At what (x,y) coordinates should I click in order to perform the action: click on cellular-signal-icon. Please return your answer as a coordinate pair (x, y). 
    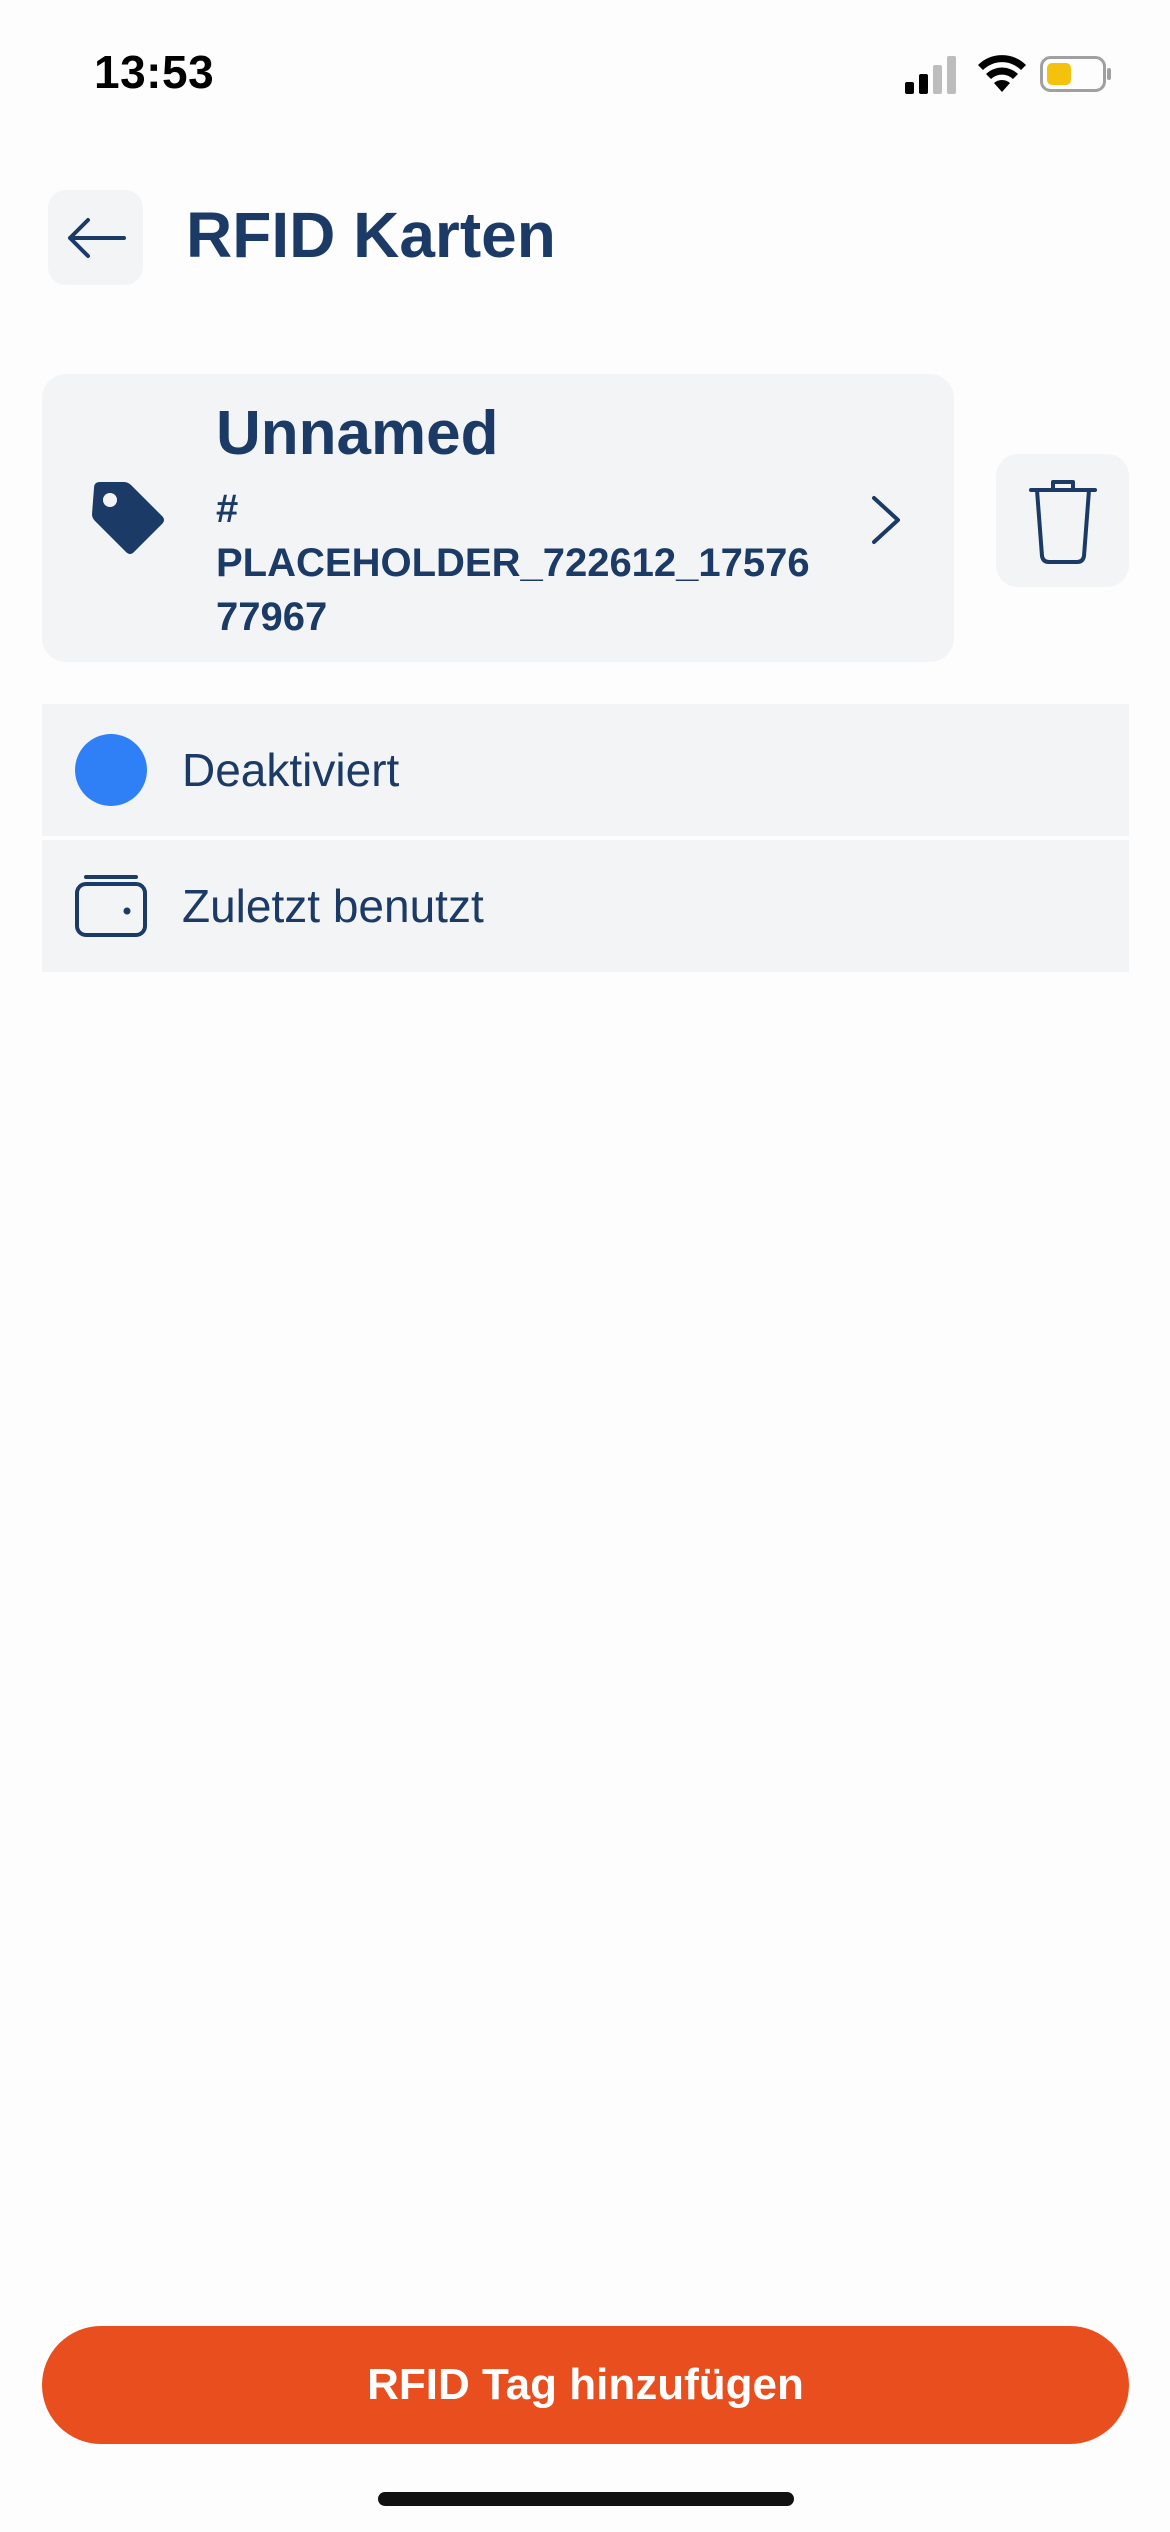
    Looking at the image, I should click on (930, 75).